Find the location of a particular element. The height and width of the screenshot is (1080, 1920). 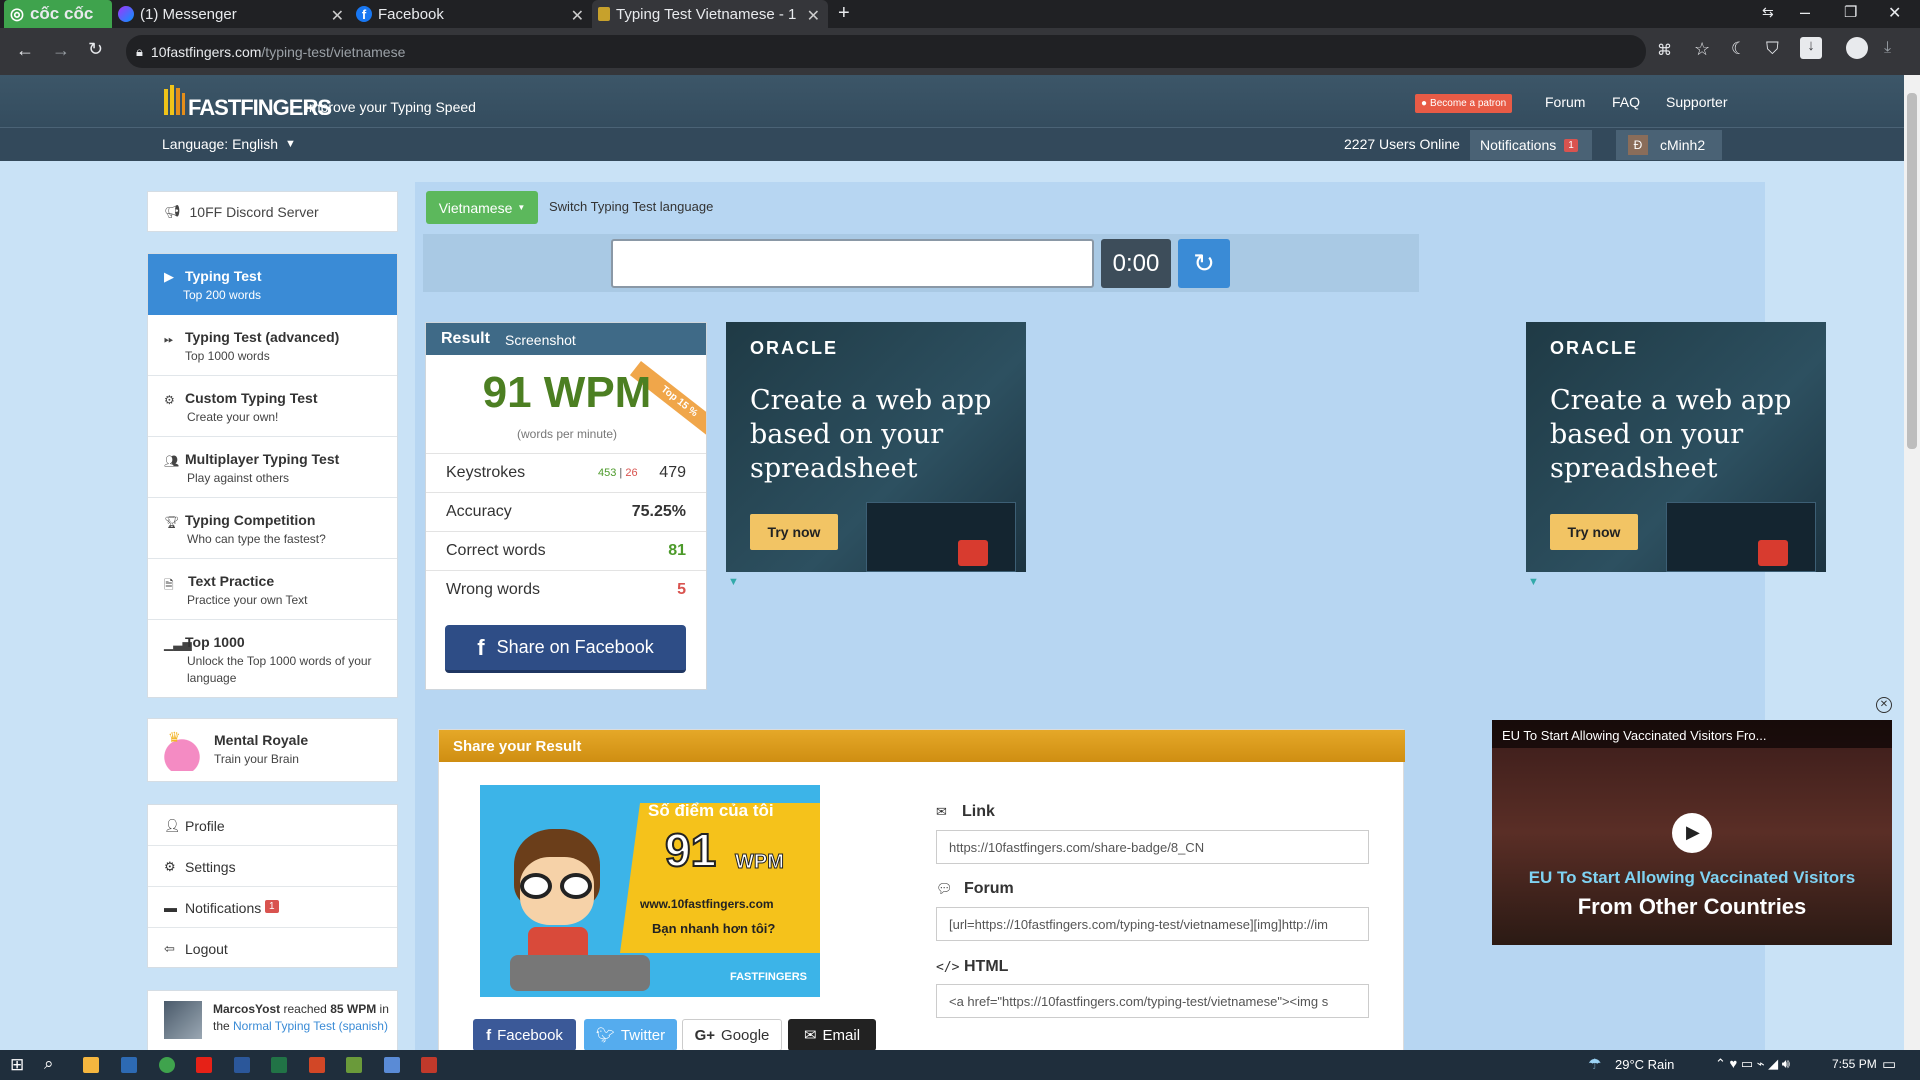

timer-value: 0:00 is located at coordinates (1136, 263).